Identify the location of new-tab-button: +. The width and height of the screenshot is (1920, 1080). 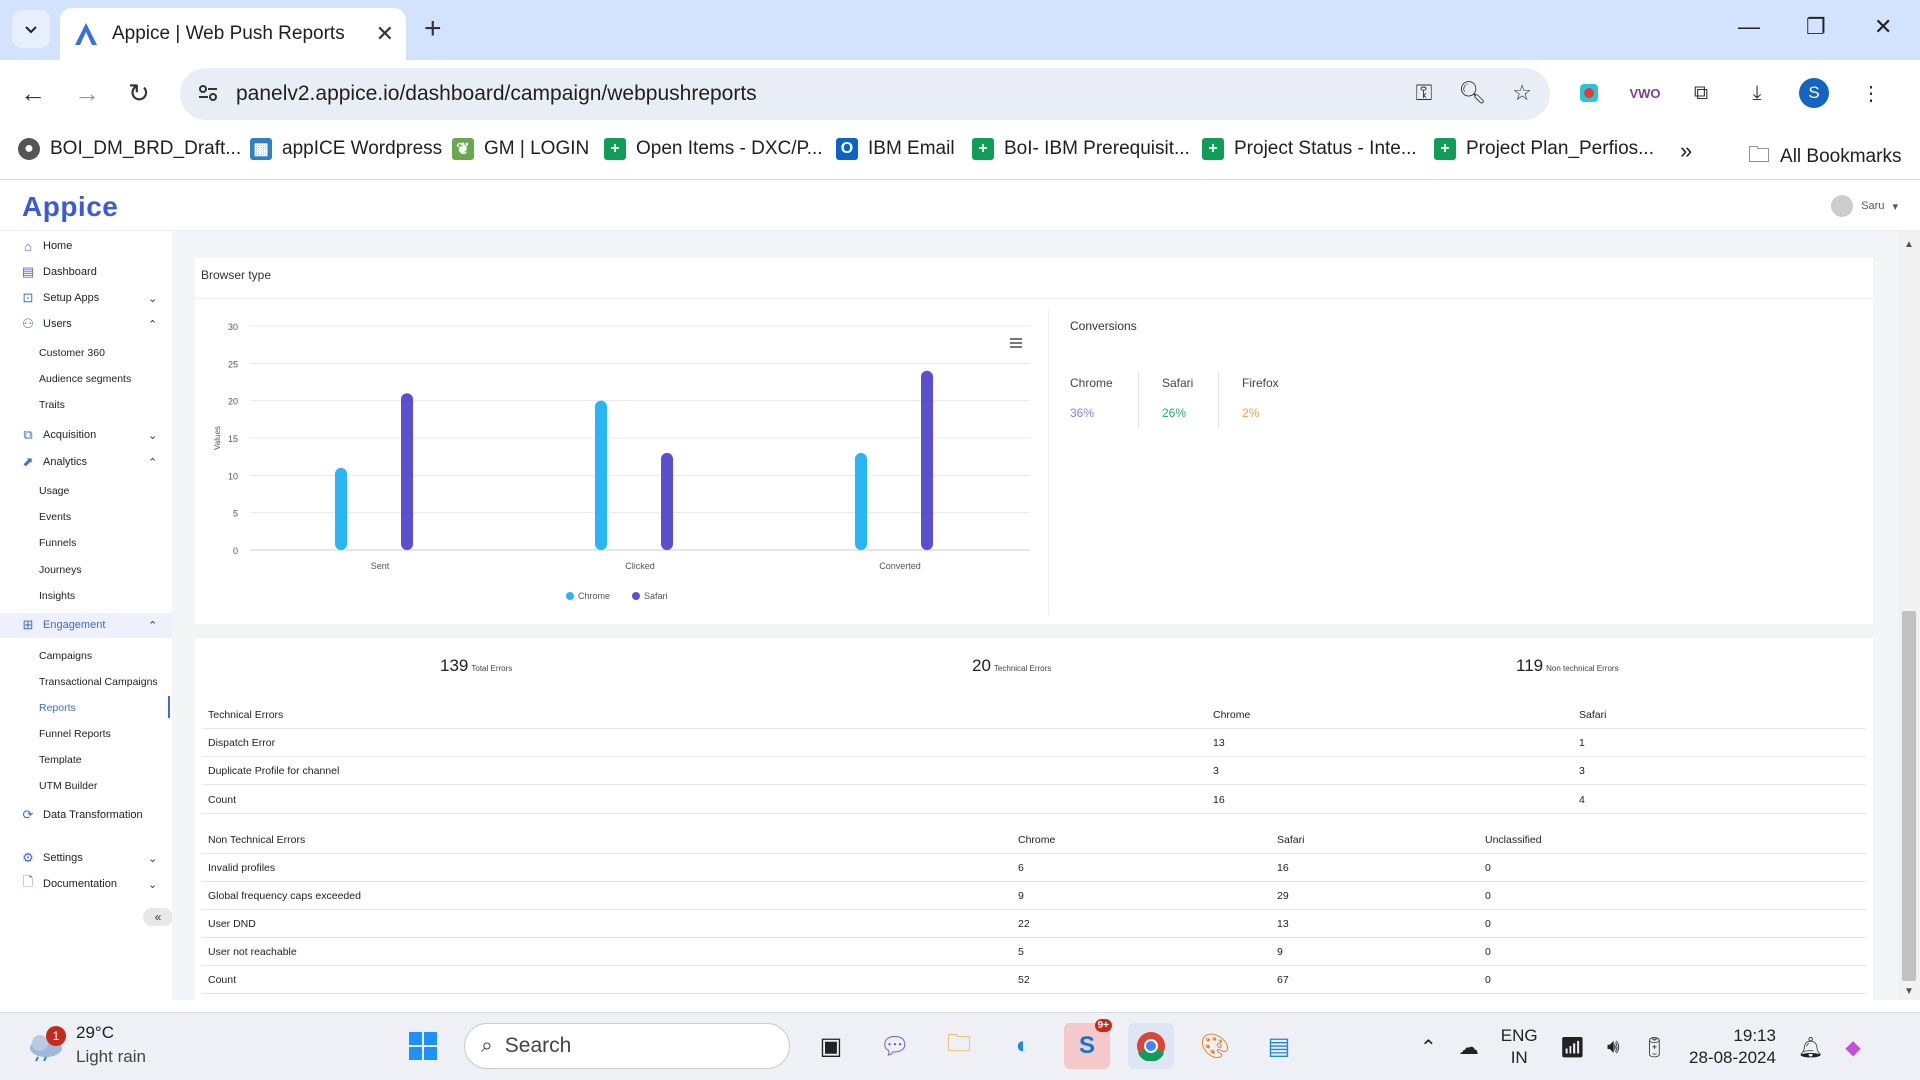
(433, 29).